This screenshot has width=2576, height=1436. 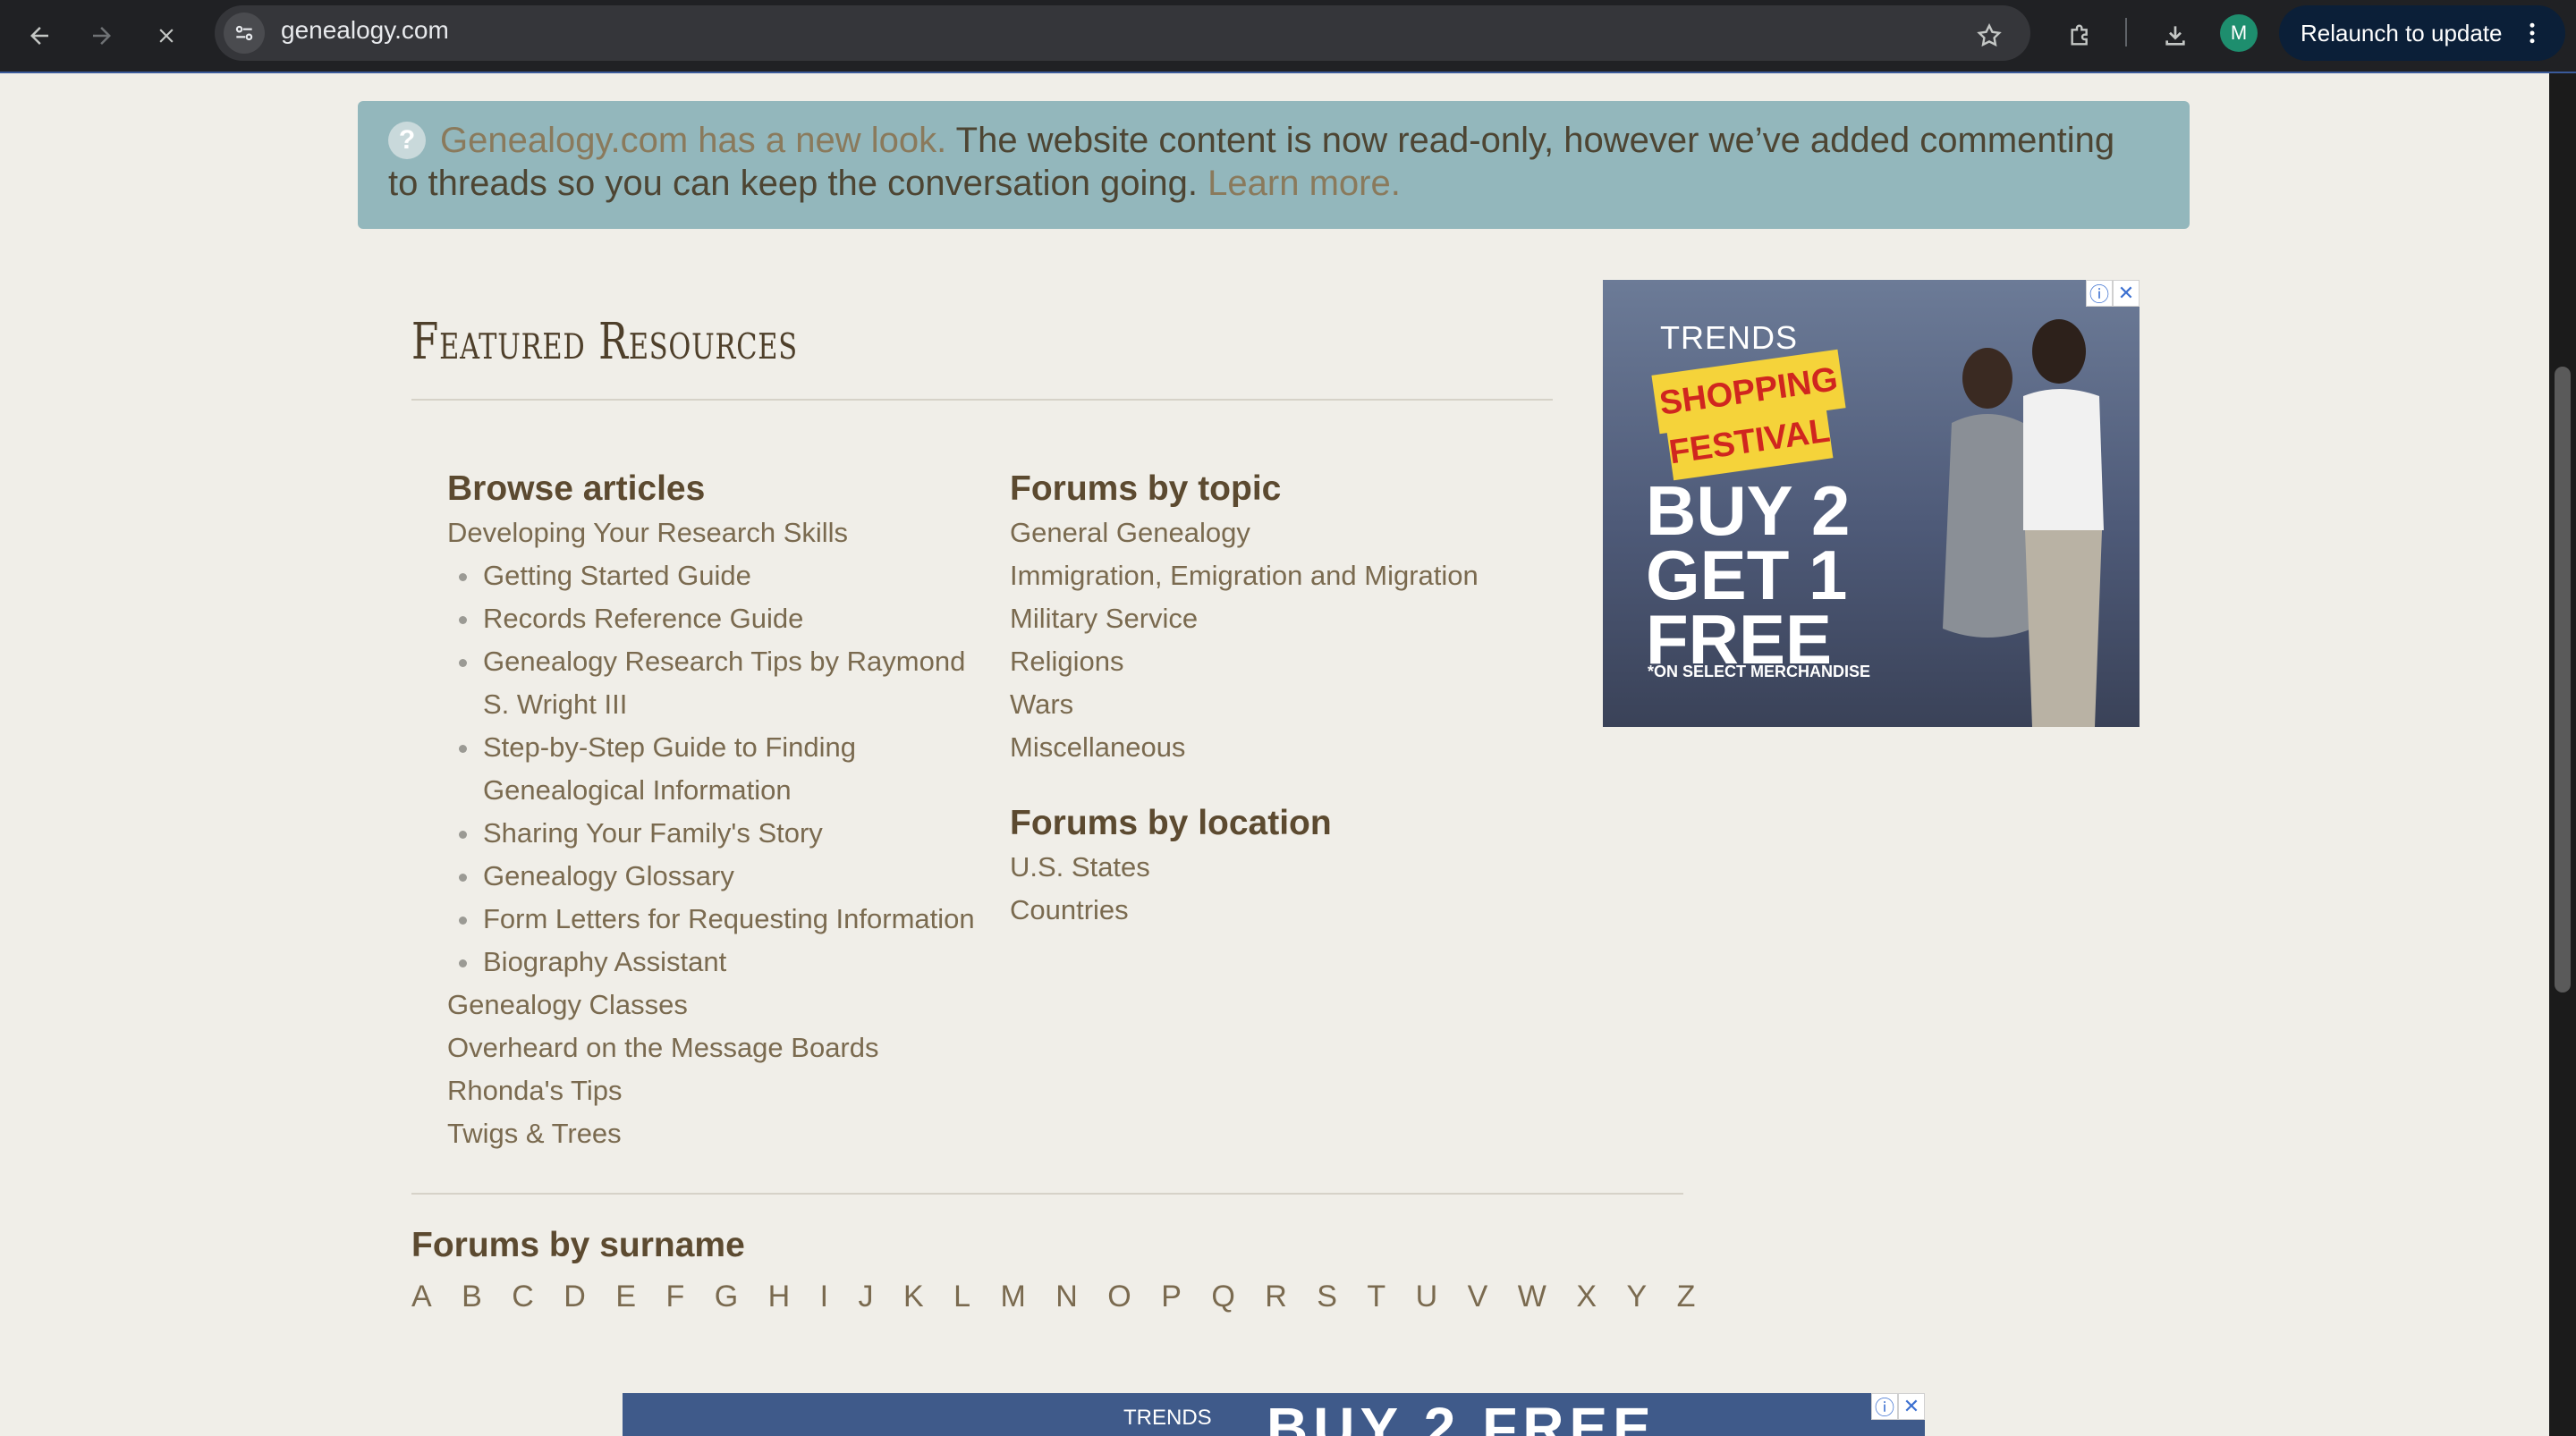 I want to click on ad-info-icon: ⓘ, so click(x=2099, y=293).